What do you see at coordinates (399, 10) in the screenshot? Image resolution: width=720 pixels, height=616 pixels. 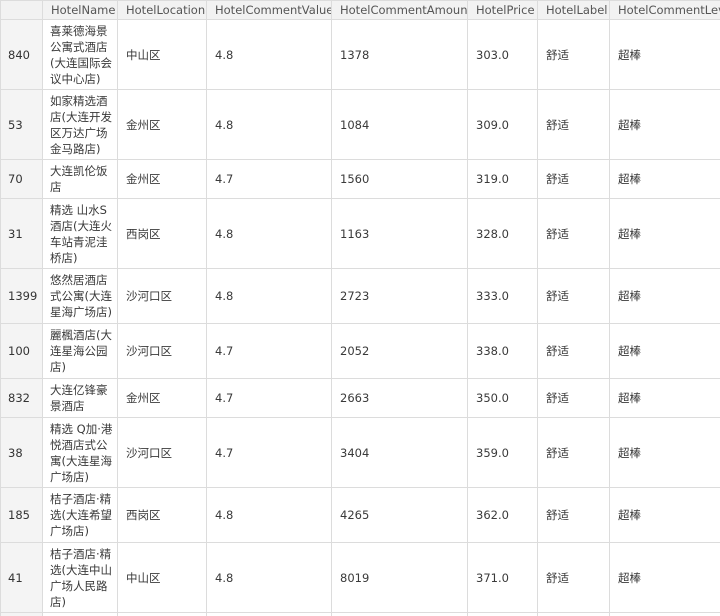 I see `column-header-comment-amount: HotelCommentAmount` at bounding box center [399, 10].